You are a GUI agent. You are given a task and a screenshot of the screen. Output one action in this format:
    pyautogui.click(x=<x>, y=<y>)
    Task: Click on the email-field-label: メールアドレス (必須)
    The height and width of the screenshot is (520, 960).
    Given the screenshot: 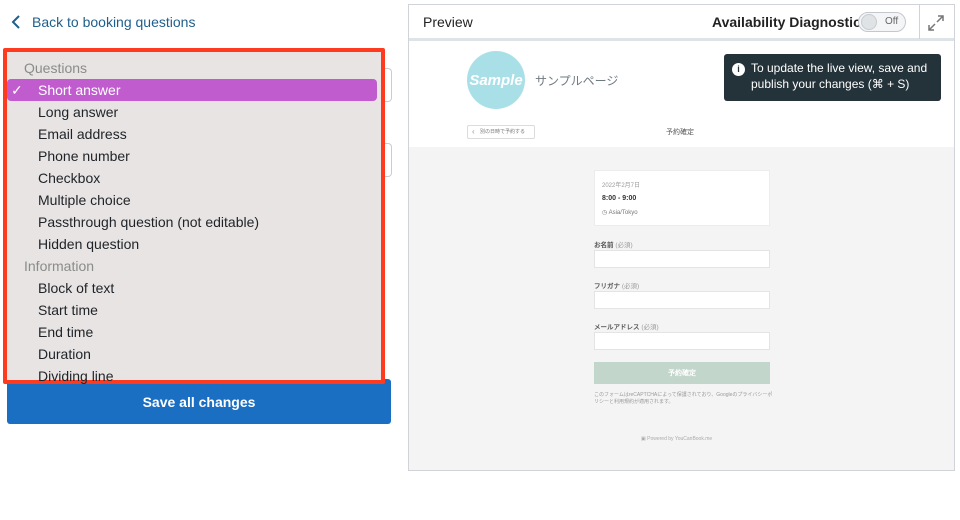 What is the action you would take?
    pyautogui.click(x=626, y=326)
    